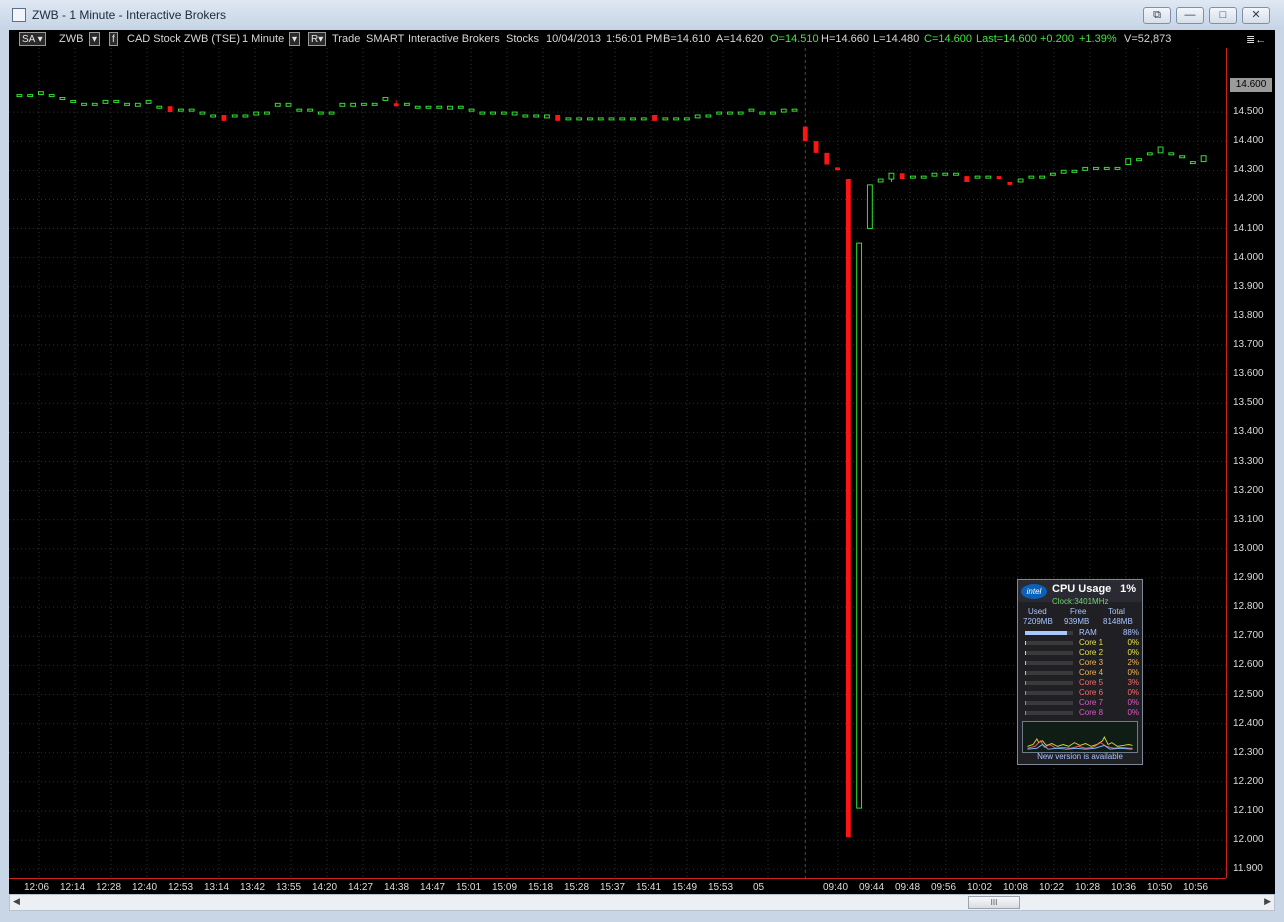 Image resolution: width=1284 pixels, height=922 pixels. I want to click on cpu-row: Core 6 0%, so click(1081, 693).